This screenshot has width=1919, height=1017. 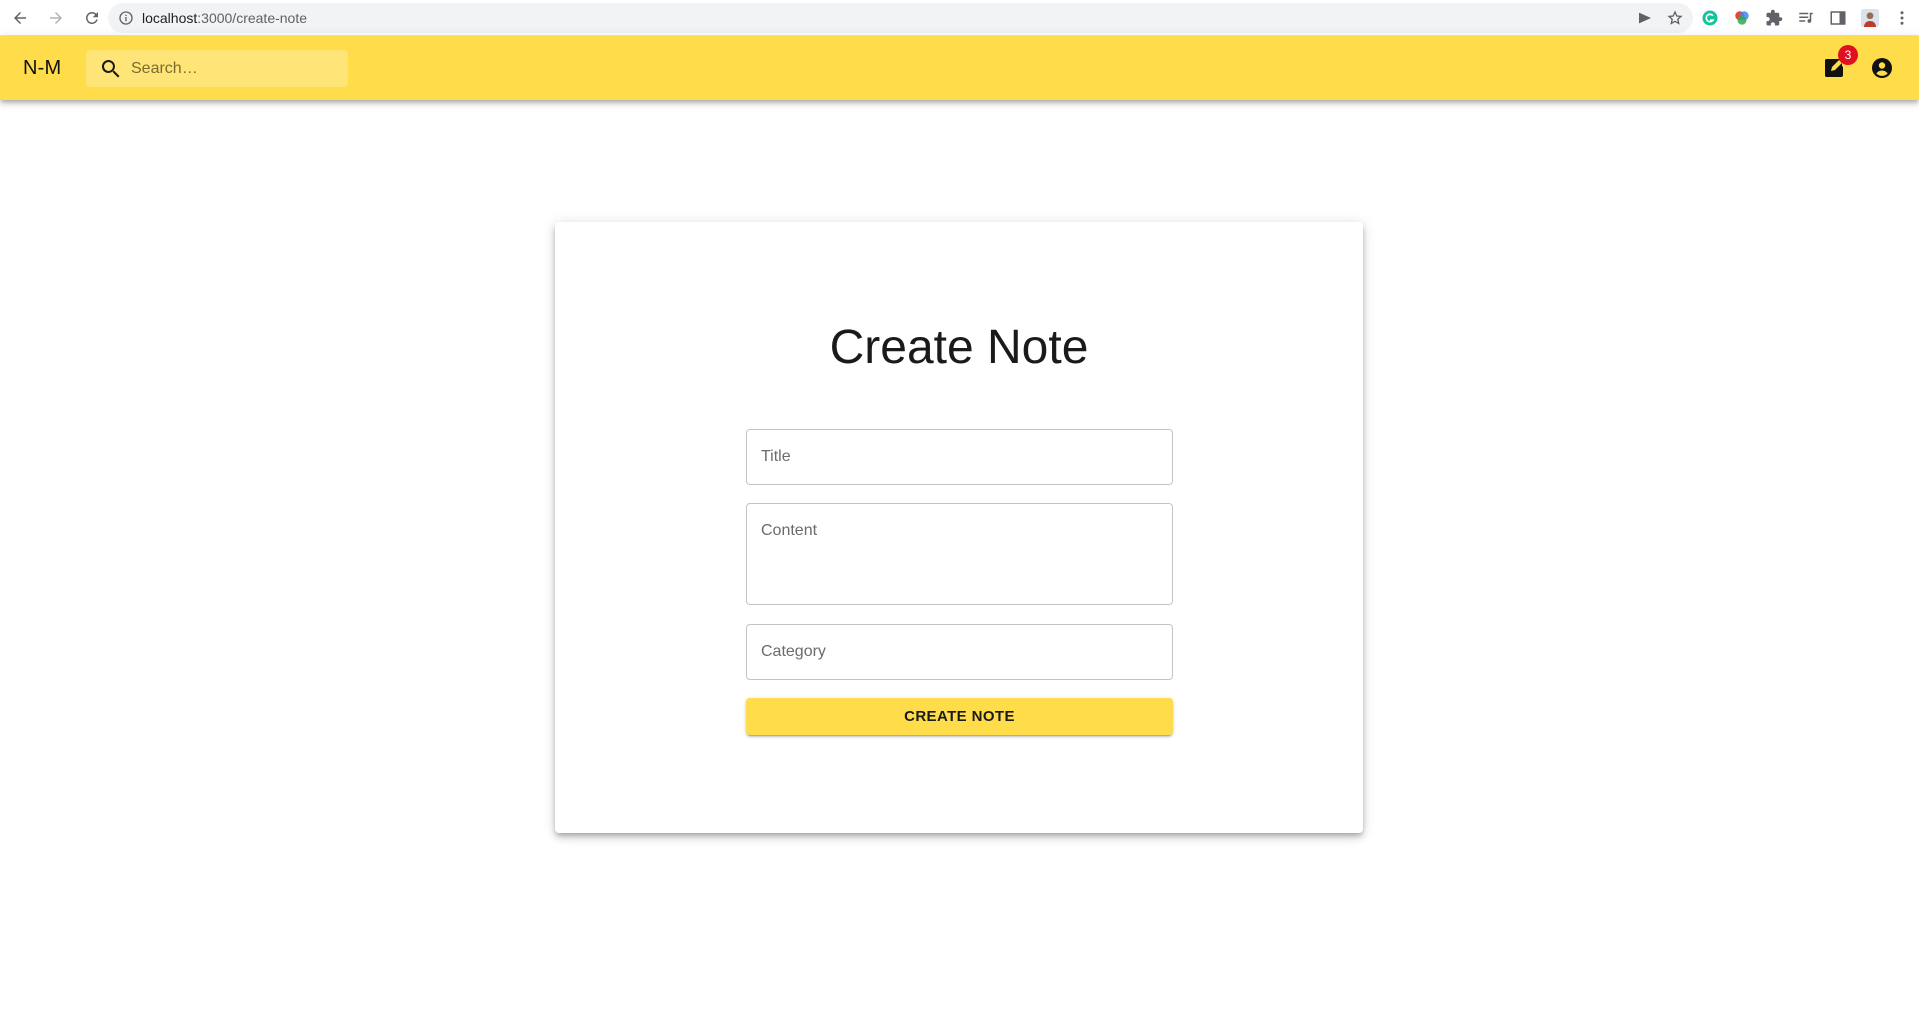 I want to click on create-note-button: CREATE NOTE, so click(x=959, y=716).